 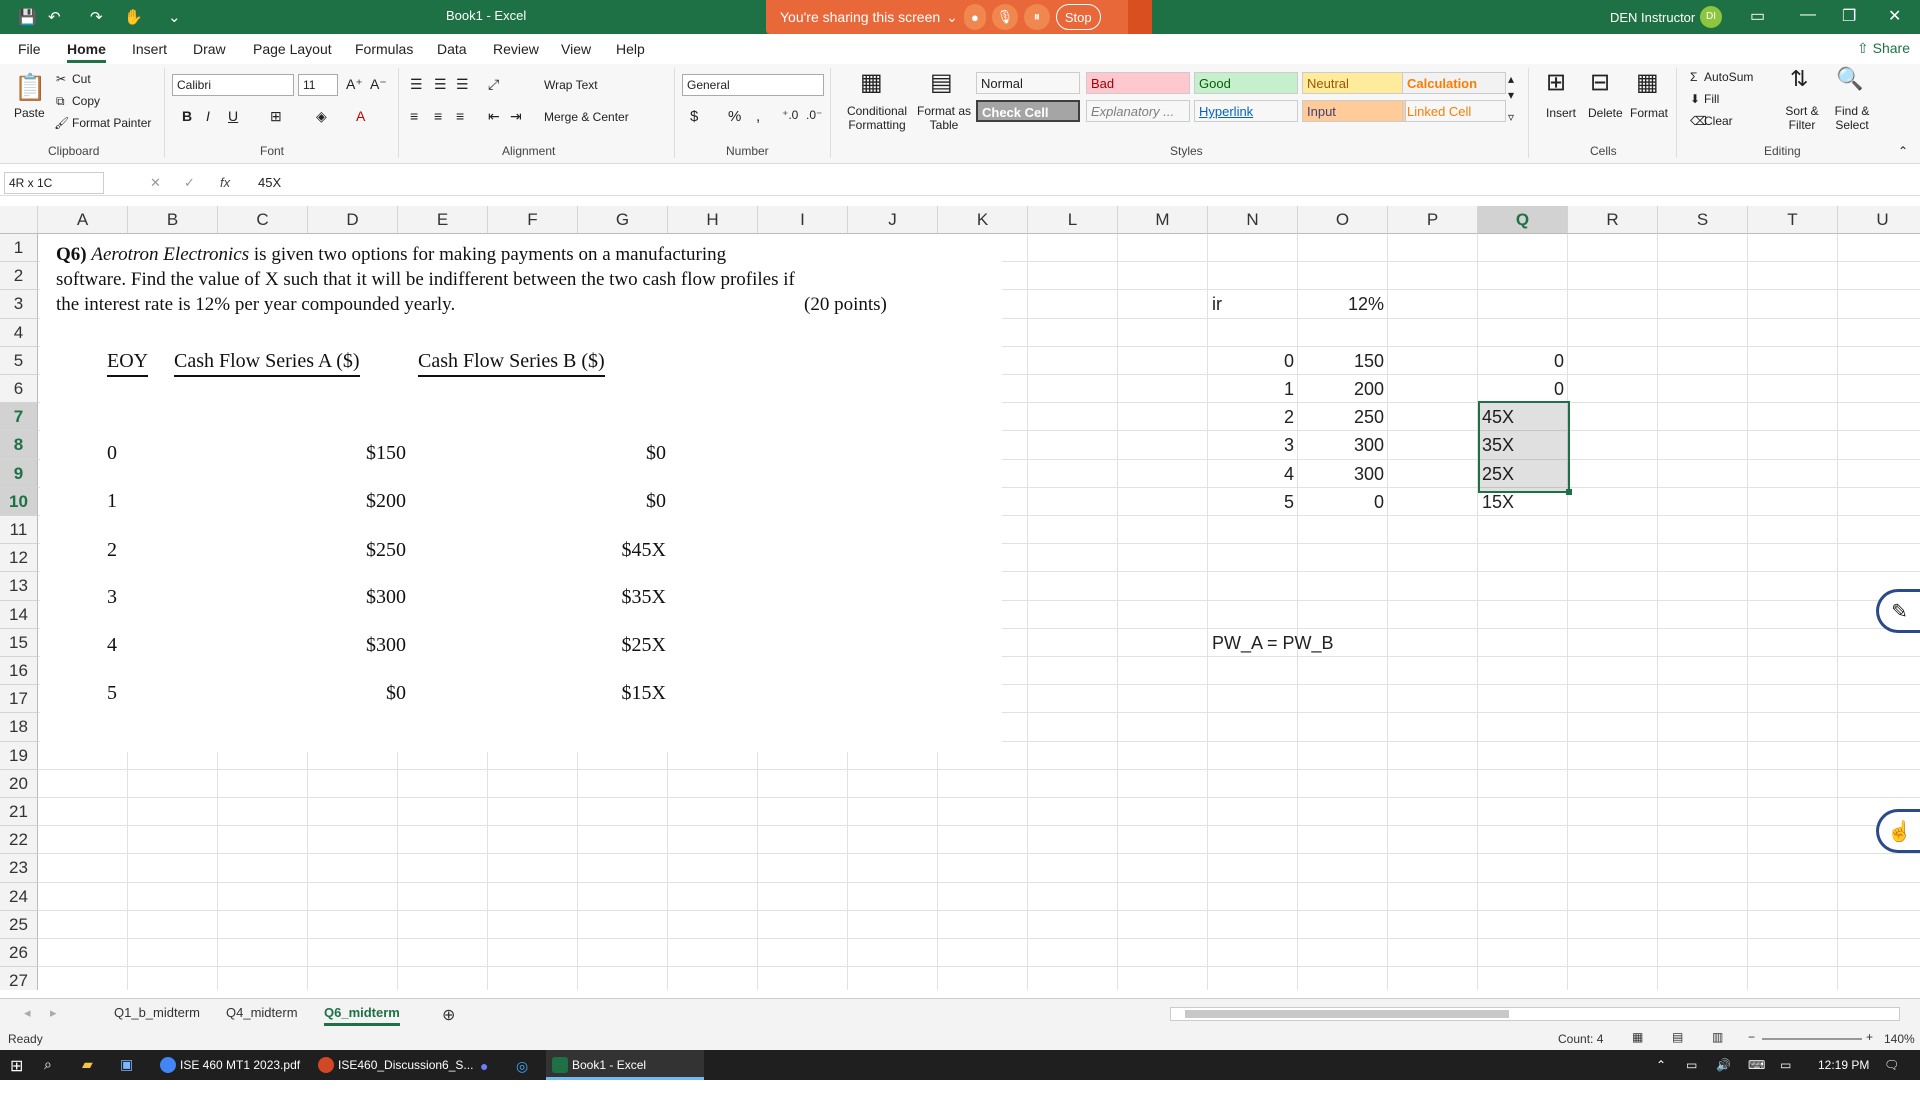 What do you see at coordinates (1253, 304) in the screenshot?
I see `cell-n3: ir` at bounding box center [1253, 304].